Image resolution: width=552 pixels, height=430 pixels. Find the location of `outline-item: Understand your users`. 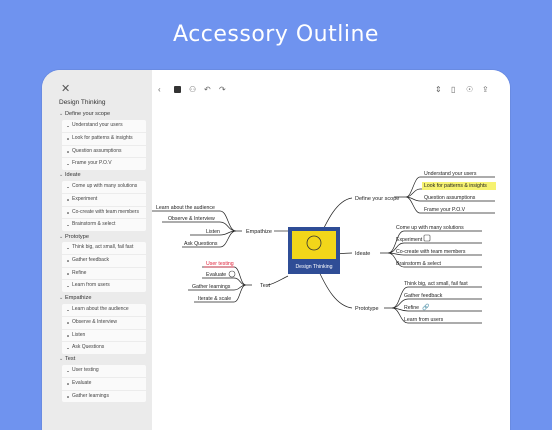

outline-item: Understand your users is located at coordinates (104, 126).